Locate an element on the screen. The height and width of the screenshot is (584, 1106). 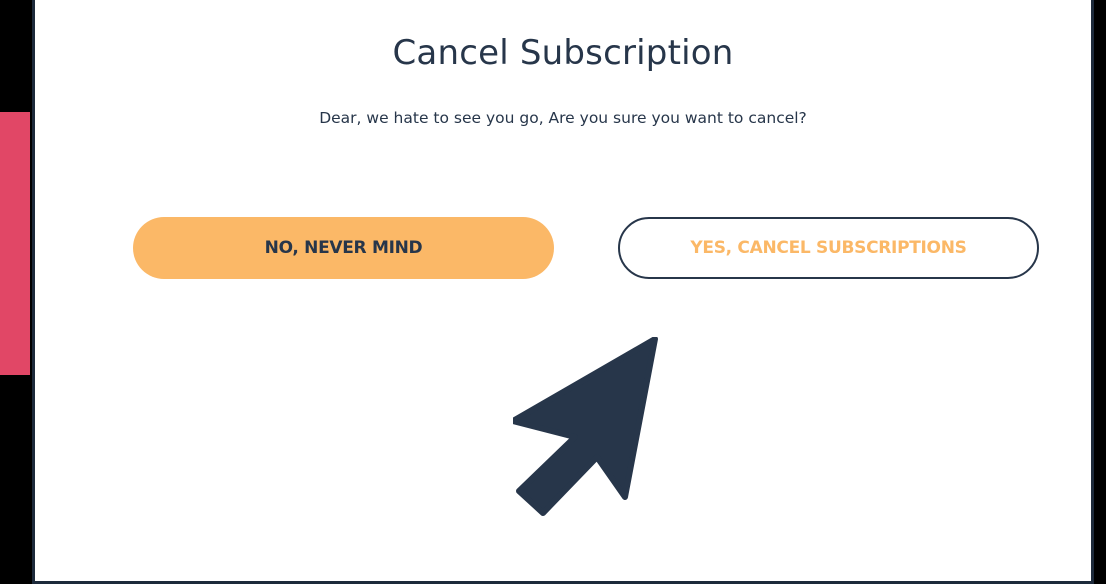
confirm-cancel-button-label: YES, CANCEL SUBSCRIPTIONS is located at coordinates (828, 248).